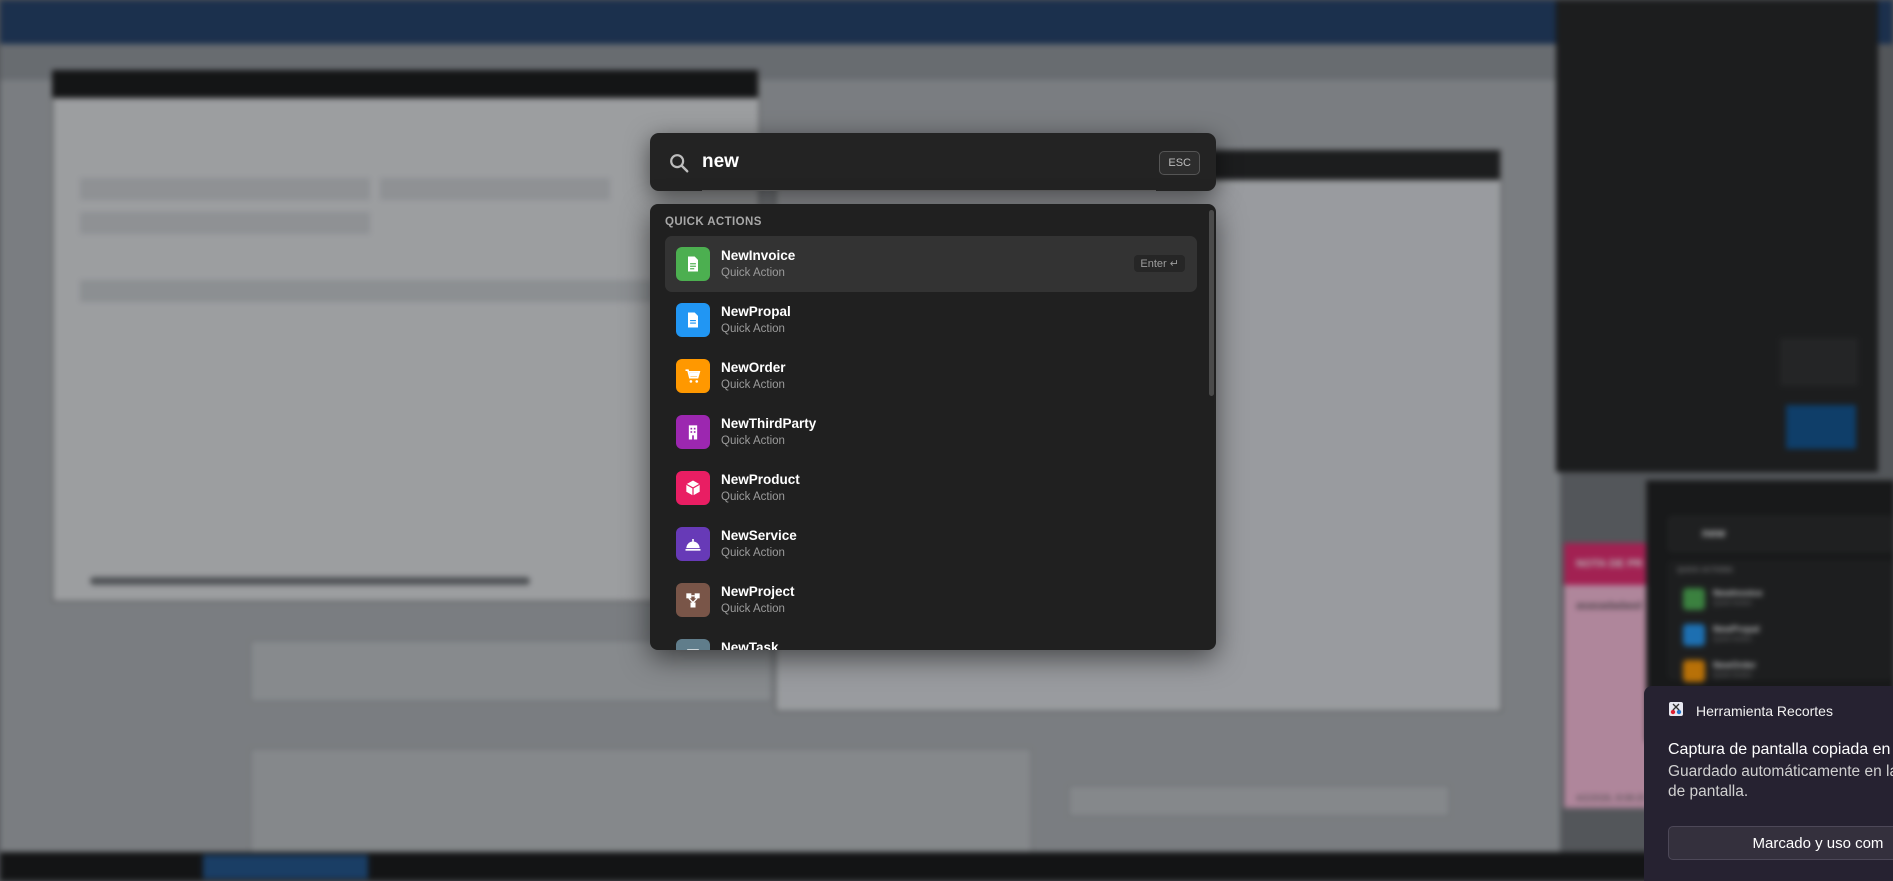 The width and height of the screenshot is (1893, 881). Describe the element at coordinates (931, 432) in the screenshot. I see `quick-action-item: NewThirdParty Quick Action` at that location.